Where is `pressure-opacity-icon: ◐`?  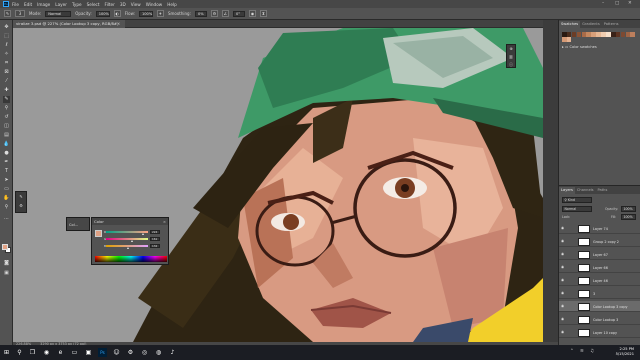
pressure-opacity-icon: ◐ is located at coordinates (117, 13).